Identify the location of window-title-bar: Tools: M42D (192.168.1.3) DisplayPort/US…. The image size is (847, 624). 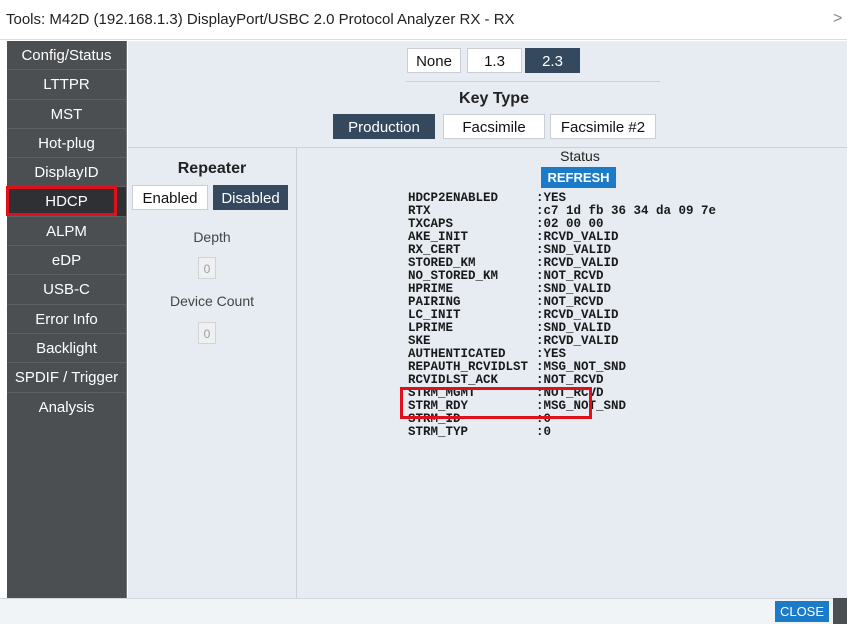
(423, 20).